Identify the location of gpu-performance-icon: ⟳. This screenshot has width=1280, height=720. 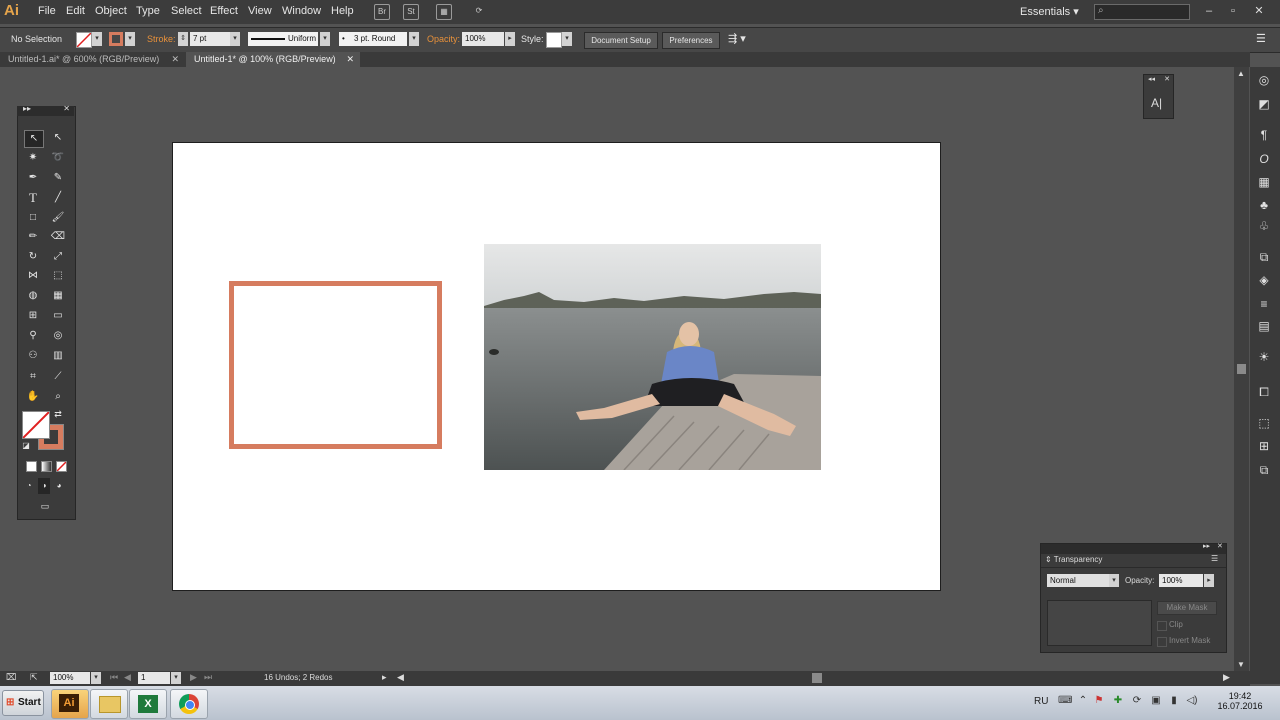
(479, 11).